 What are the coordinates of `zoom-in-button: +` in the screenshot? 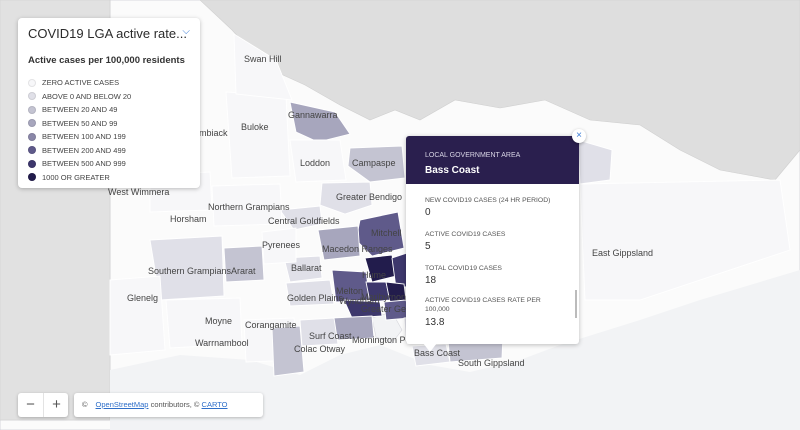 It's located at (56, 405).